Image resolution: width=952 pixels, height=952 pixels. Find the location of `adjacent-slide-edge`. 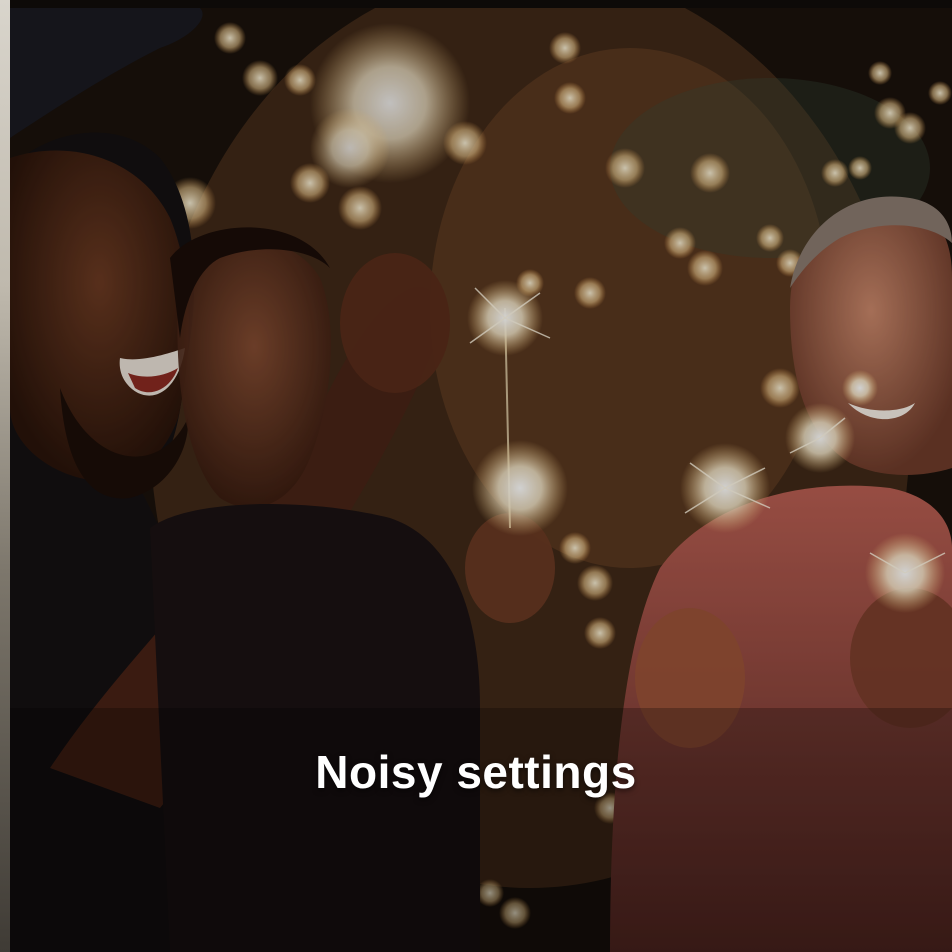

adjacent-slide-edge is located at coordinates (5, 476).